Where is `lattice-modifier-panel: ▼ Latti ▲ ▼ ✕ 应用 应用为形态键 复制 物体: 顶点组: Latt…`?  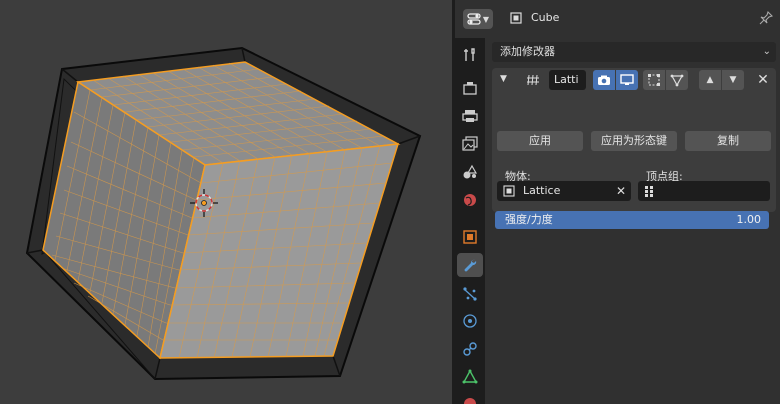 lattice-modifier-panel: ▼ Latti ▲ ▼ ✕ 应用 应用为形态键 复制 物体: 顶点组: Latt… is located at coordinates (634, 148).